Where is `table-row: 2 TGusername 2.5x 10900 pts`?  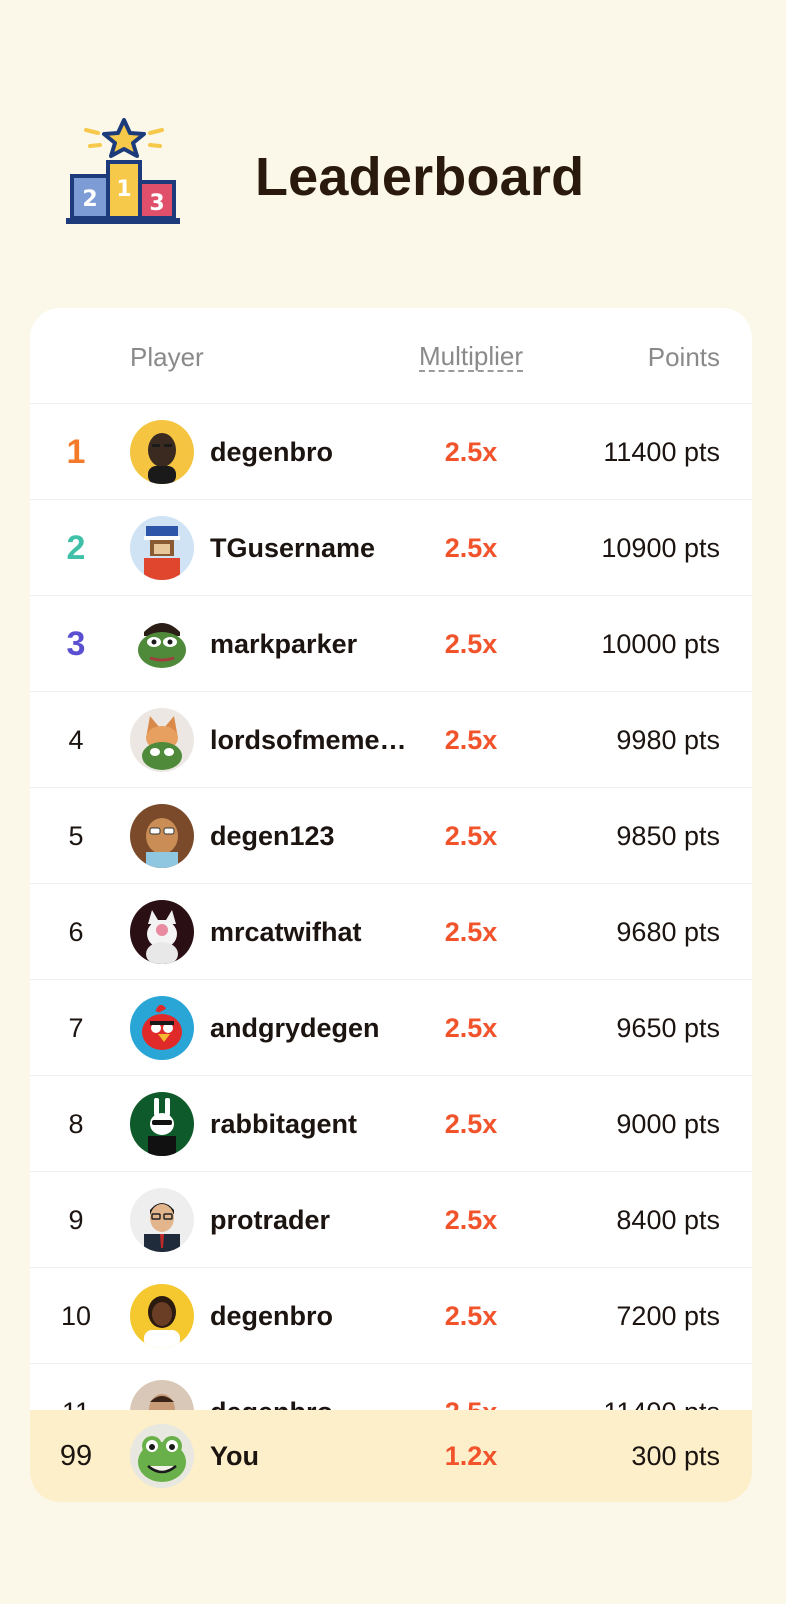
table-row: 2 TGusername 2.5x 10900 pts is located at coordinates (391, 548).